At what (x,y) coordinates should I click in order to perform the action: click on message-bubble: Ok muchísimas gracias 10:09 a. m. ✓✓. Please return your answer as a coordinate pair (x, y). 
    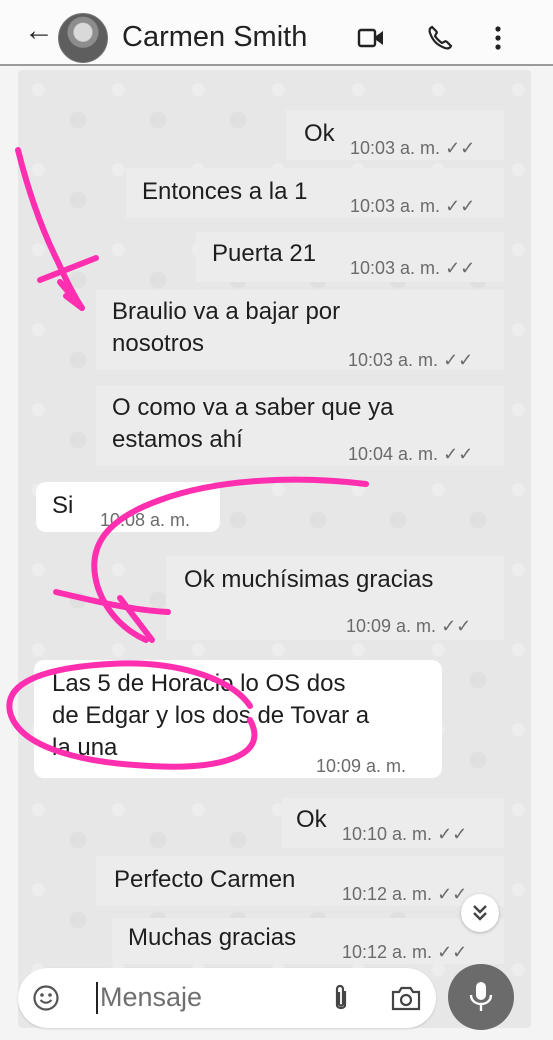
    Looking at the image, I should click on (335, 598).